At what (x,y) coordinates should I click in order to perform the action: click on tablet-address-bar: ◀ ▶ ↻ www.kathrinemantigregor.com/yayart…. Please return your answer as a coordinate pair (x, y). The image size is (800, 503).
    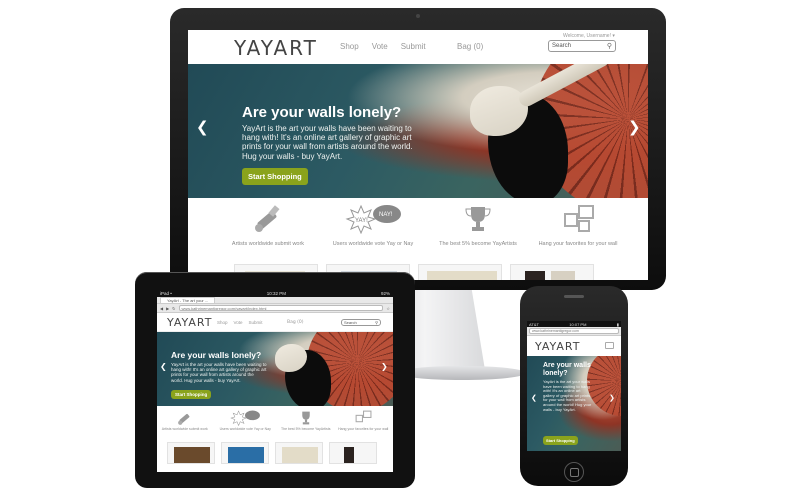
    Looking at the image, I should click on (275, 308).